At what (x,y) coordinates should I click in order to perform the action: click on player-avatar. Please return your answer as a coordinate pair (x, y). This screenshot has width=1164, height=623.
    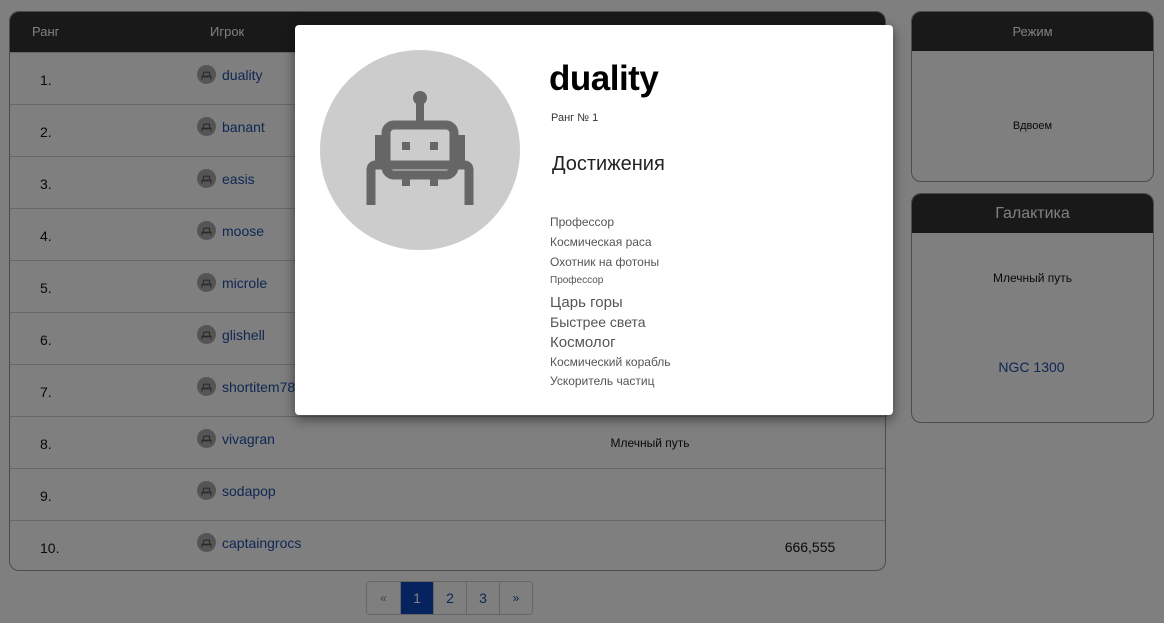
    Looking at the image, I should click on (420, 150).